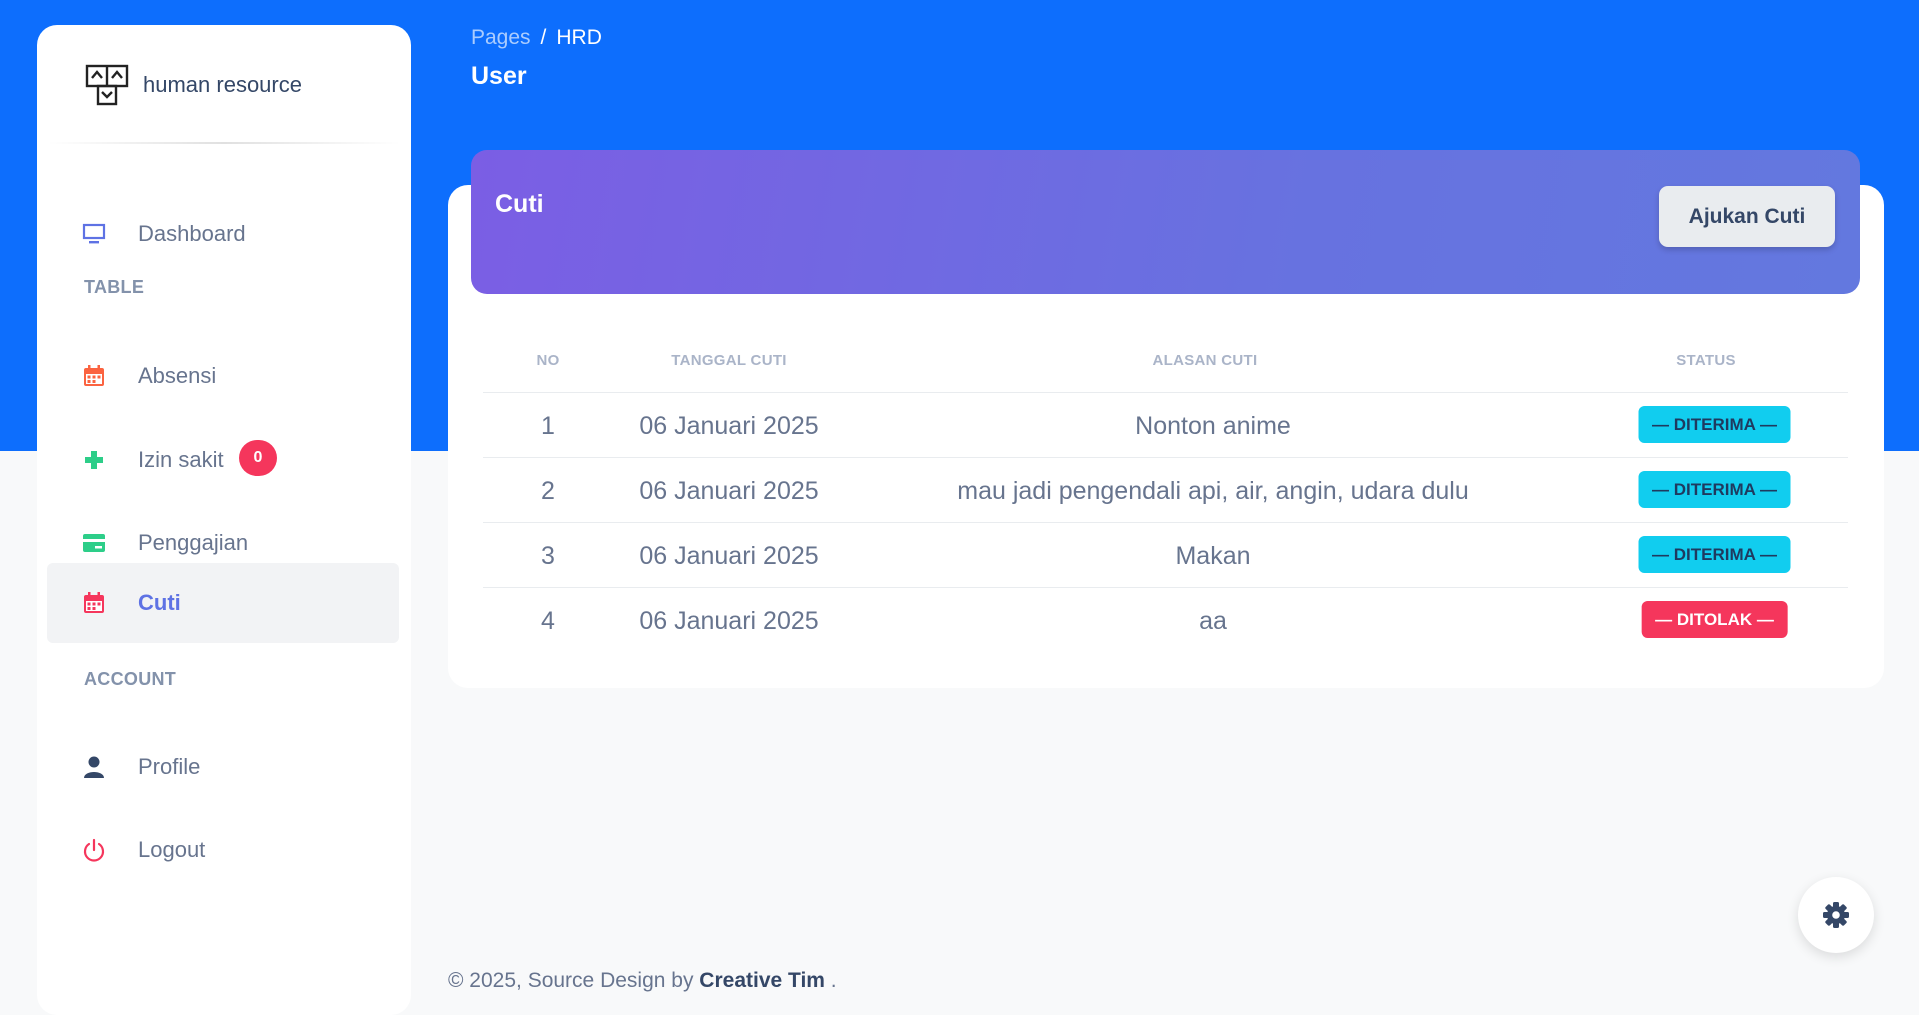 The height and width of the screenshot is (1015, 1919). Describe the element at coordinates (222, 84) in the screenshot. I see `brand-name: human resource` at that location.